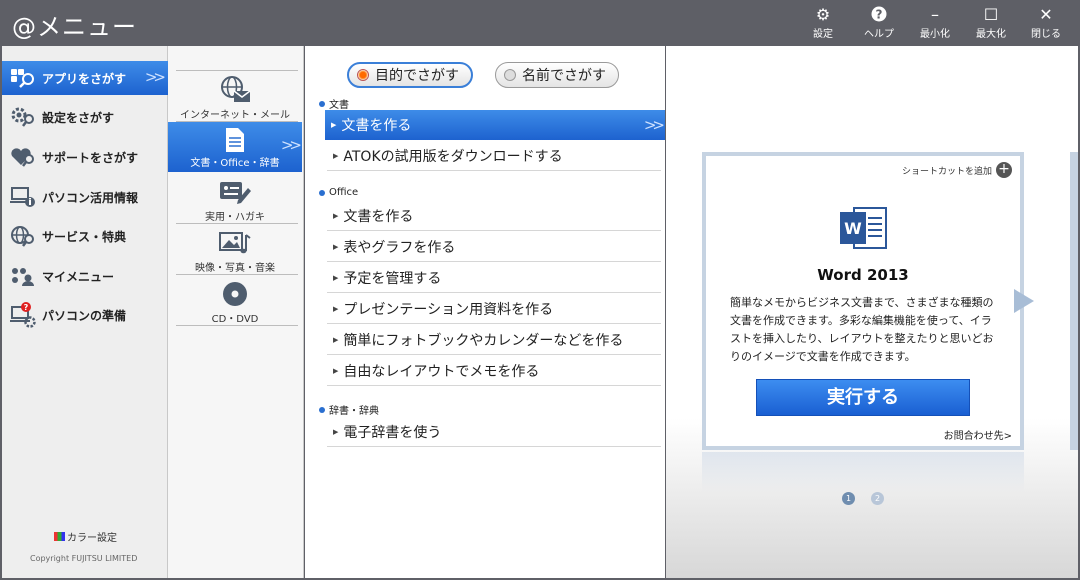  I want to click on category-label: CD・DVD, so click(235, 319).